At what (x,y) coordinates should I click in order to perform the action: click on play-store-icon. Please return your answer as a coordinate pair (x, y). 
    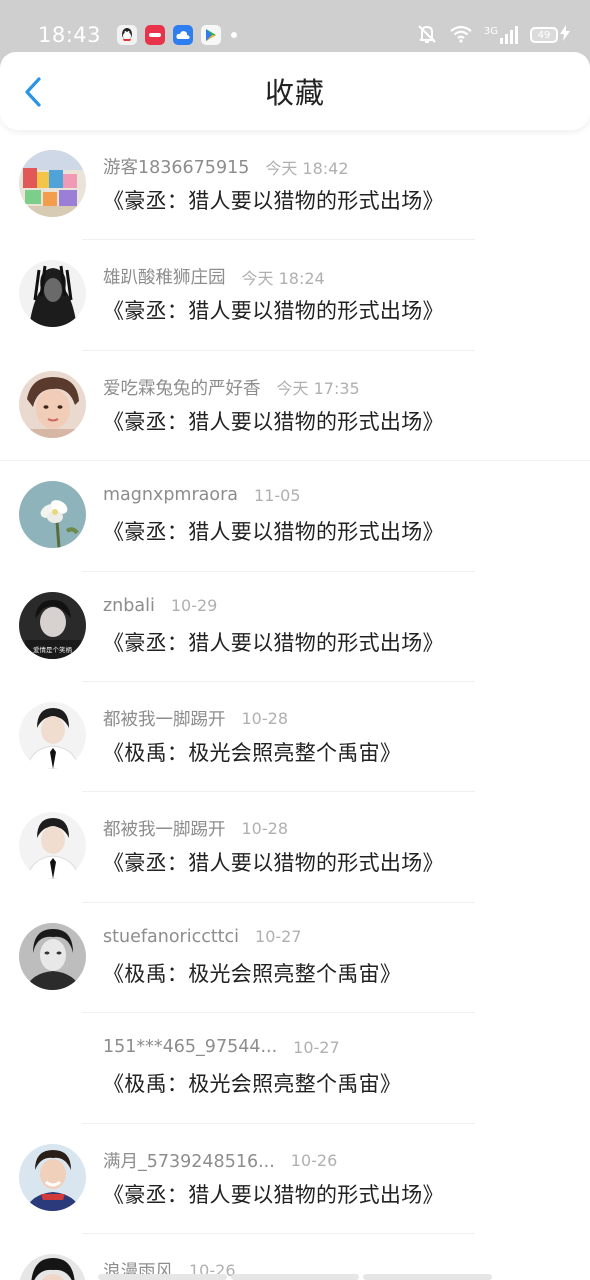
    Looking at the image, I should click on (211, 35).